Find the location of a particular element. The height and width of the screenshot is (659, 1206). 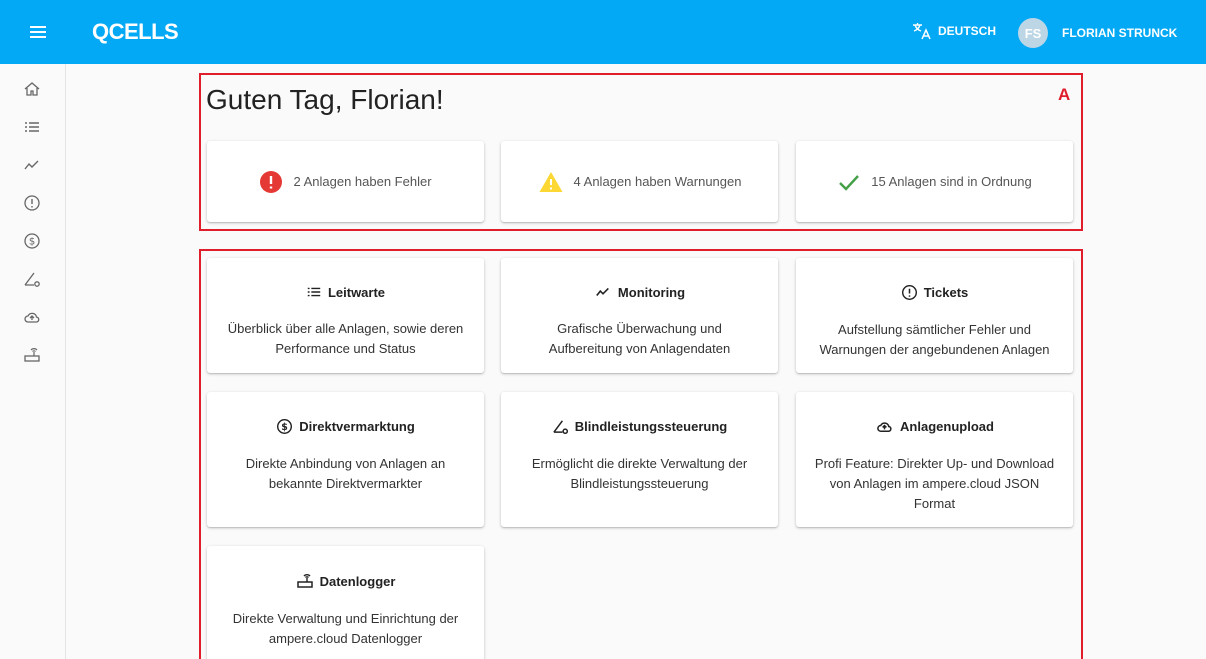

user-avatar: FS is located at coordinates (1033, 33).